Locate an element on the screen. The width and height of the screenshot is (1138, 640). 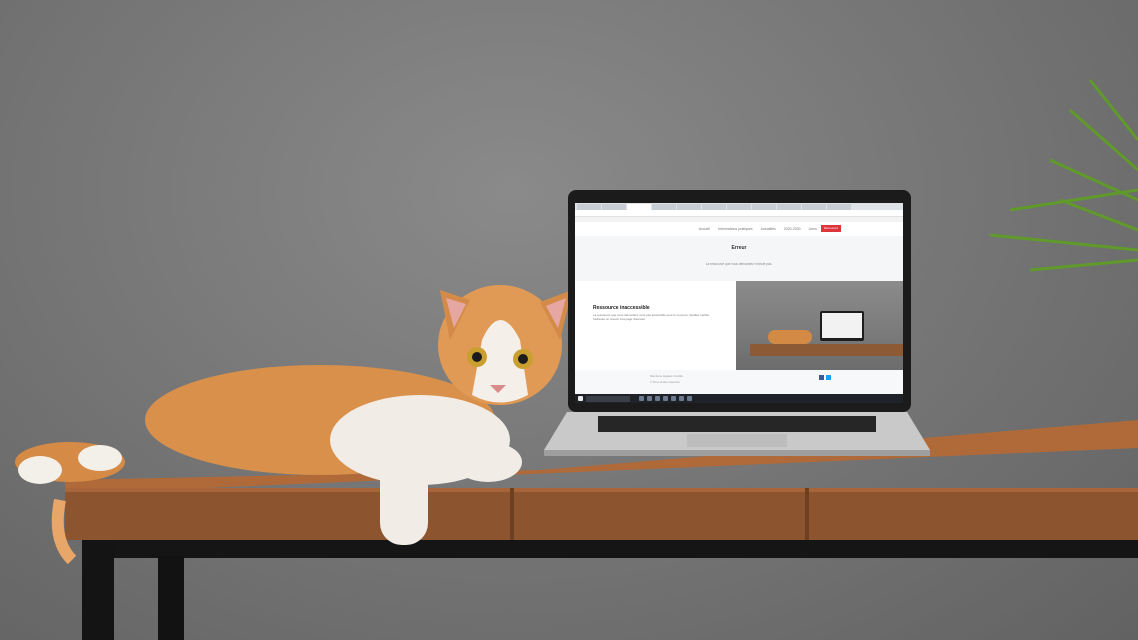
nav-item: Accueil is located at coordinates (704, 229).